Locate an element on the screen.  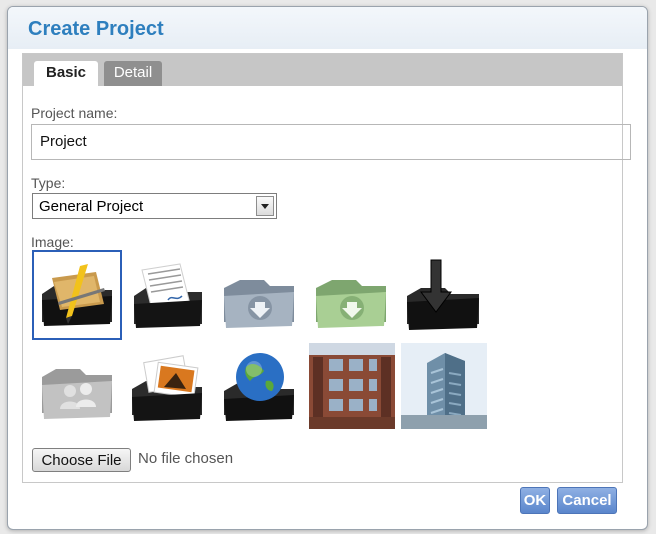
project-name-input: Project is located at coordinates (331, 142).